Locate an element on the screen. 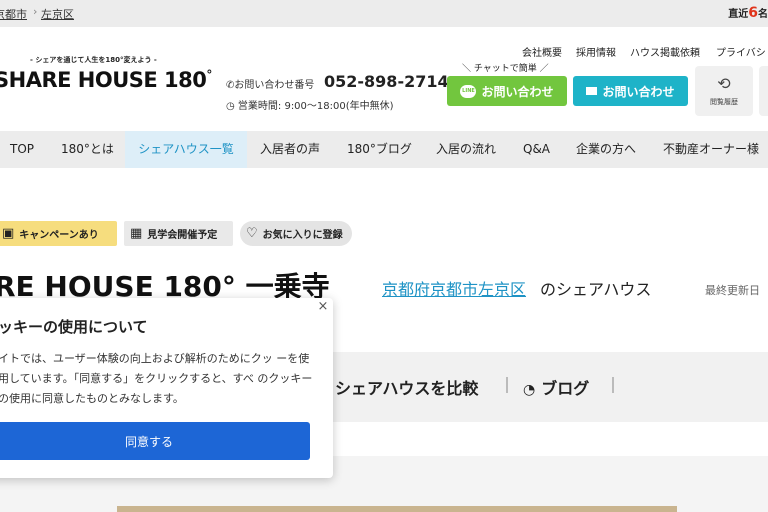 This screenshot has height=512, width=768. property-photo is located at coordinates (397, 509).